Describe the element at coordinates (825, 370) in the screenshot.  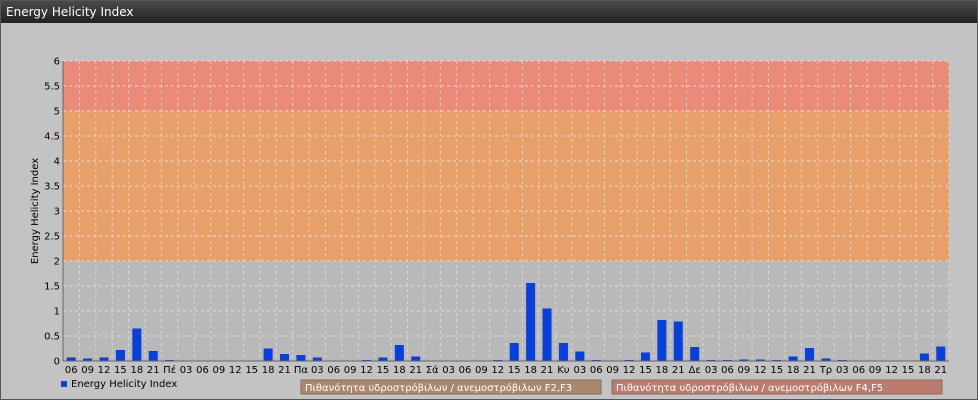
I see `x-tick-label: Τρ` at that location.